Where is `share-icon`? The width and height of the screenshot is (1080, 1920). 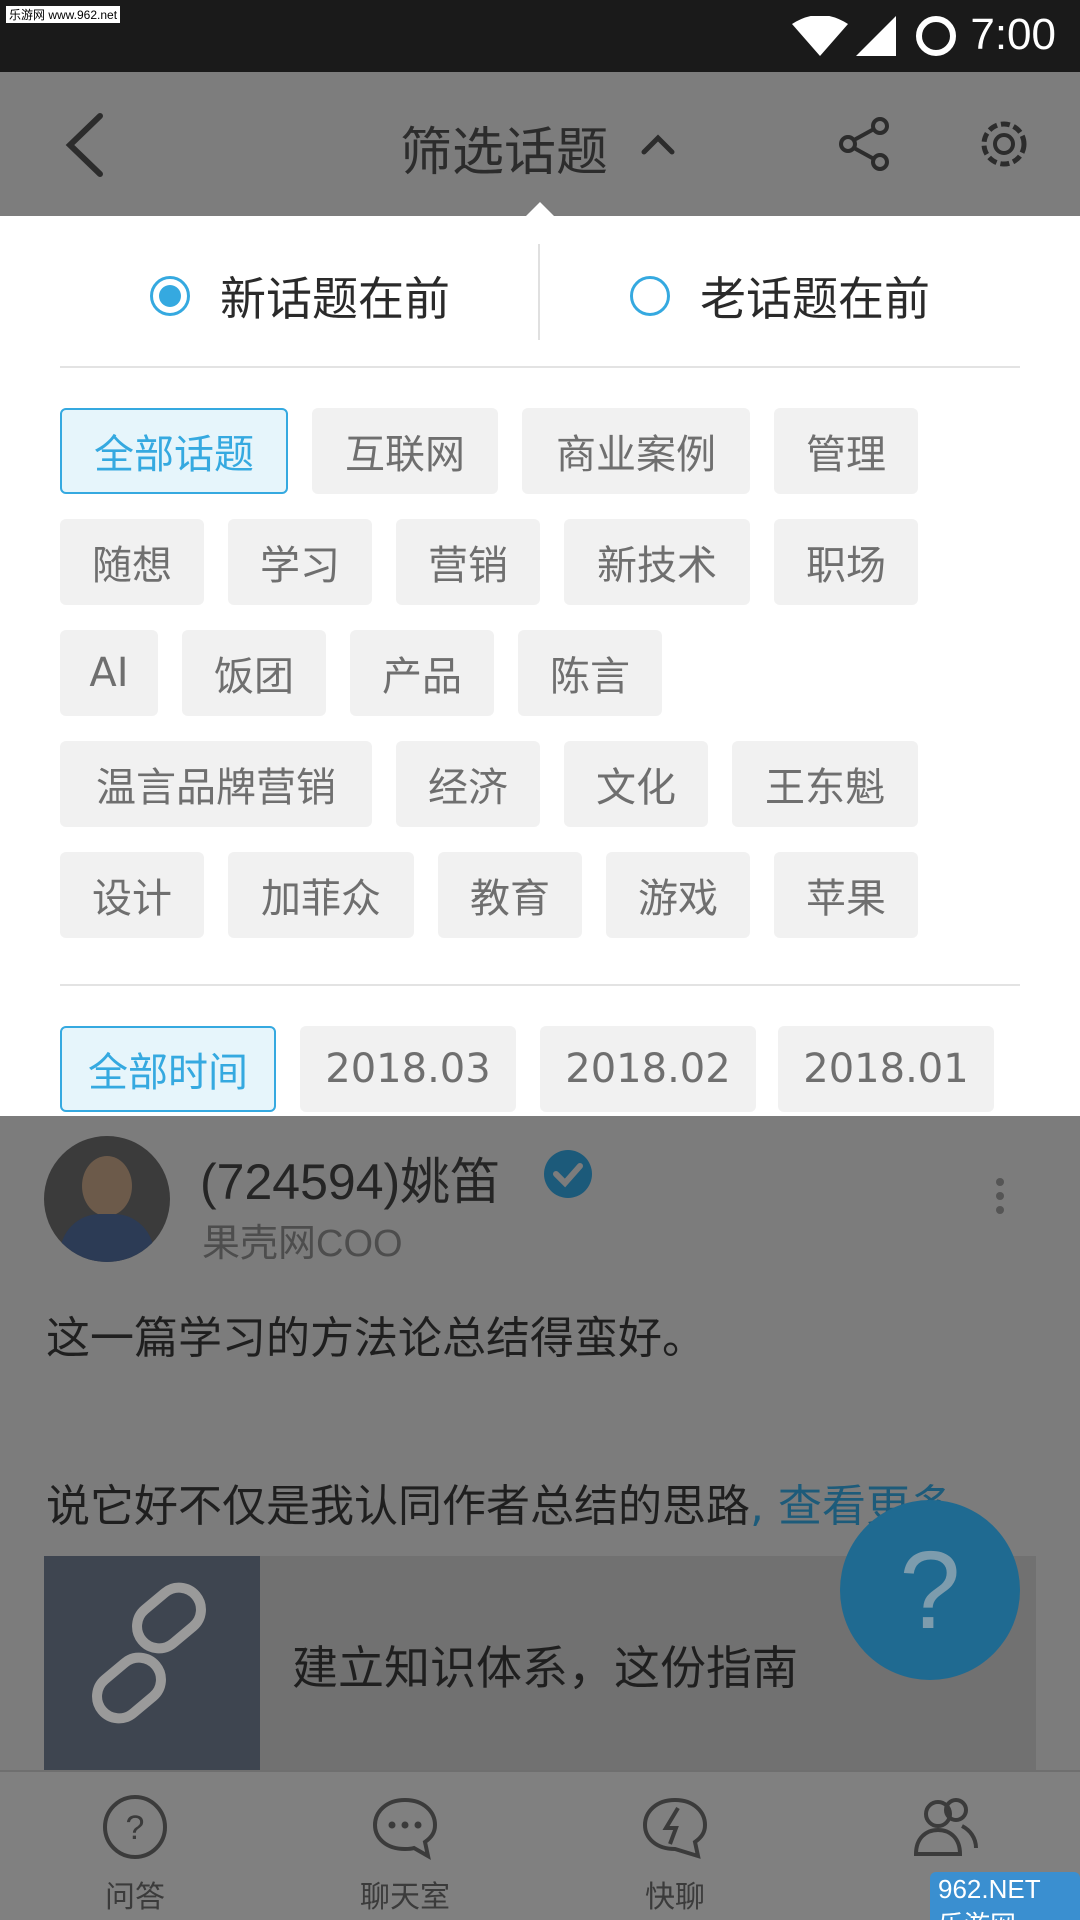
share-icon is located at coordinates (864, 144).